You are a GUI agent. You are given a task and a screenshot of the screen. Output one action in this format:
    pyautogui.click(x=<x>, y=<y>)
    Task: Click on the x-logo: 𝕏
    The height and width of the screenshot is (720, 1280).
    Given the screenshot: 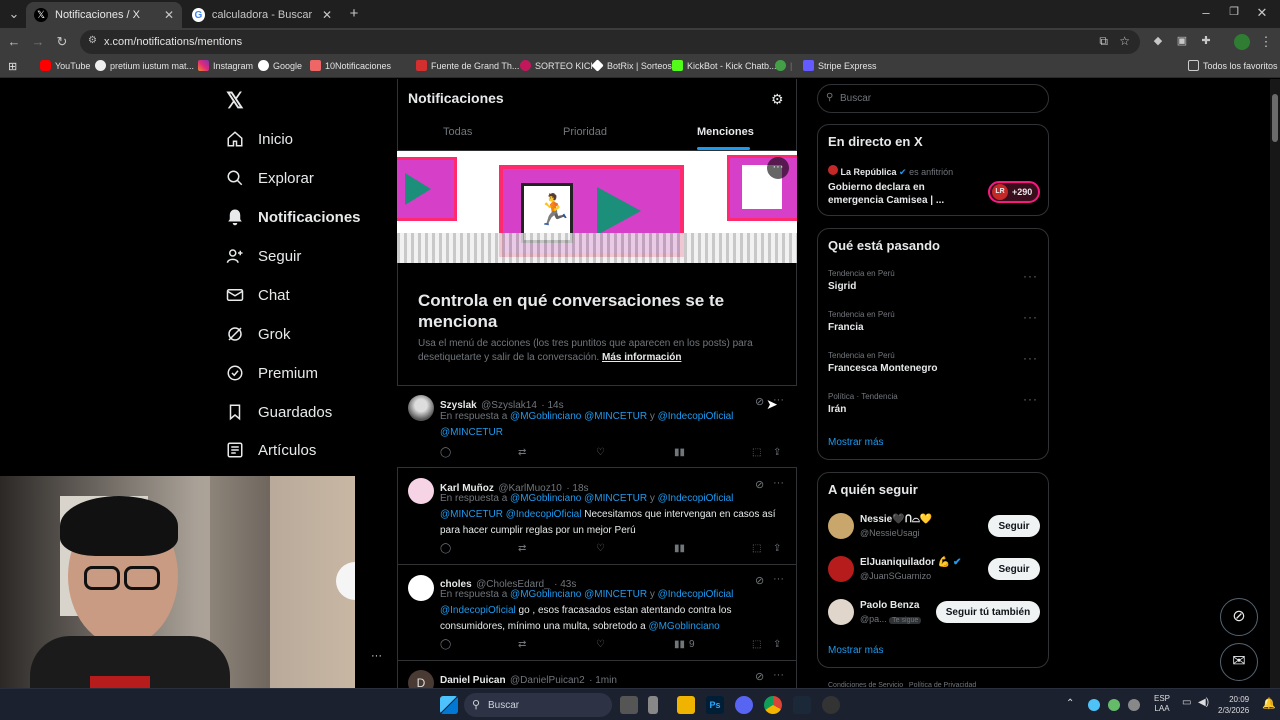 What is the action you would take?
    pyautogui.click(x=235, y=101)
    